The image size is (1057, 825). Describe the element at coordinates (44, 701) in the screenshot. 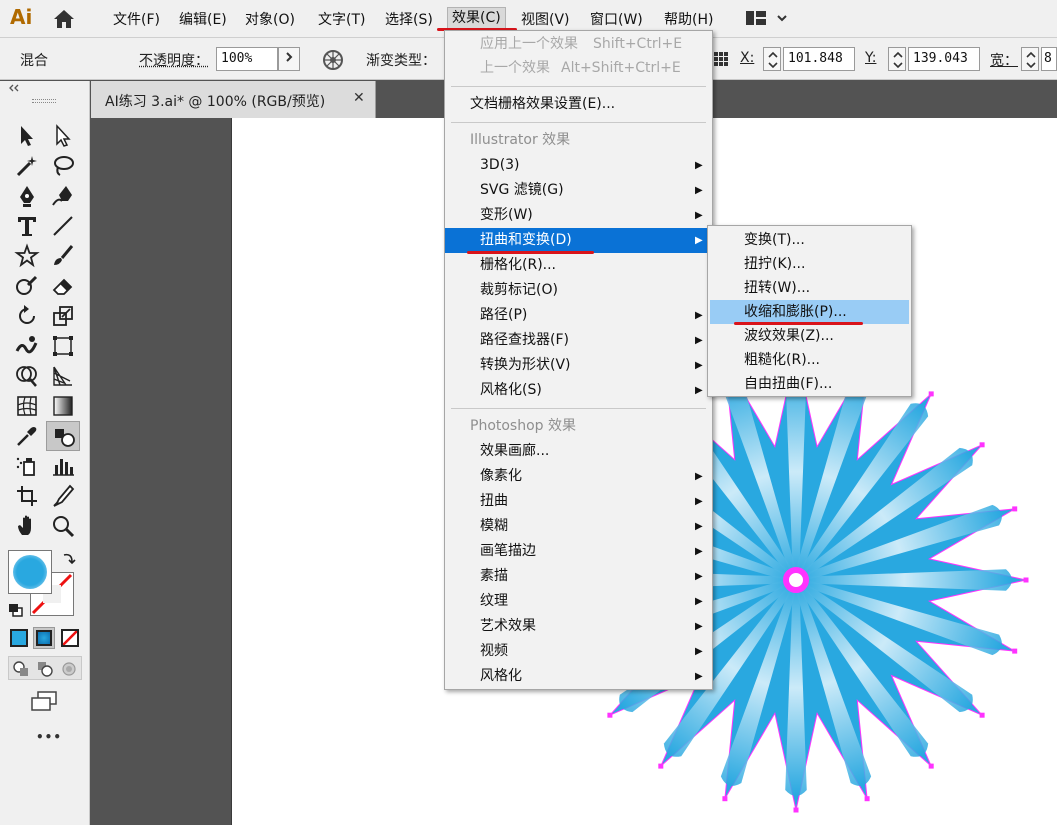

I see `screen-mode-icon` at that location.